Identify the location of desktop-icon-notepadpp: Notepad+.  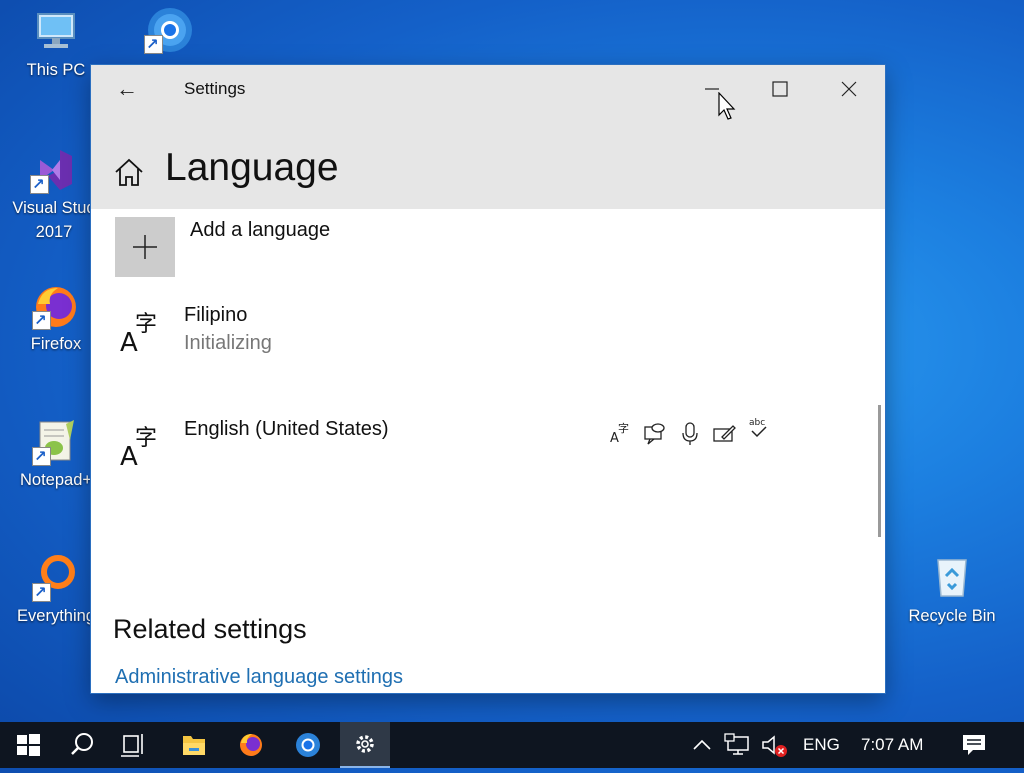
(56, 455).